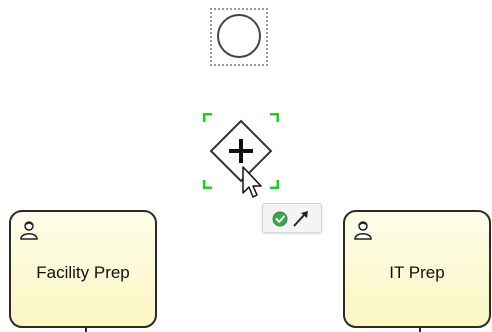 This screenshot has width=492, height=332. I want to click on mouse-cursor-icon, so click(253, 183).